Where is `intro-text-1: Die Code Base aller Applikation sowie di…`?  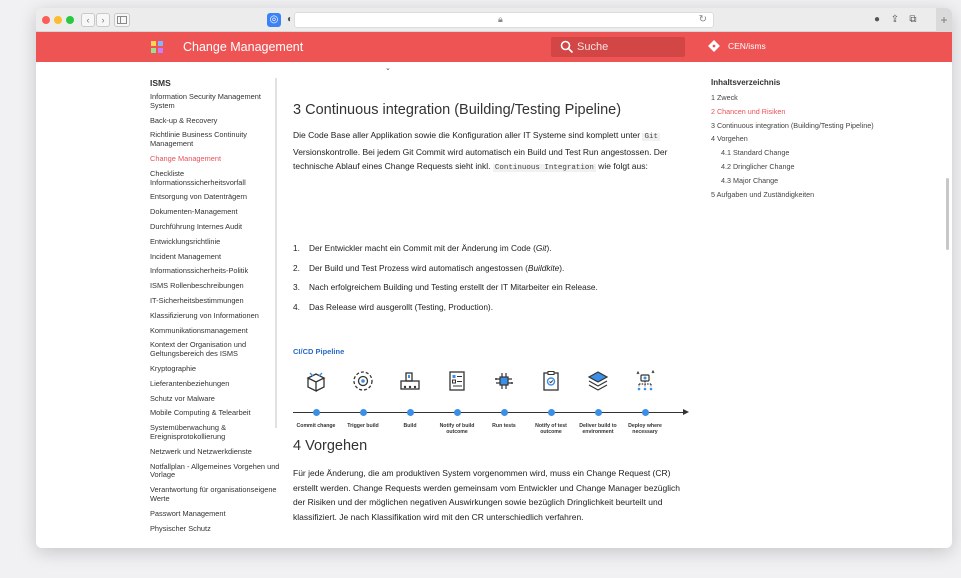
intro-text-1: Die Code Base aller Applikation sowie di… is located at coordinates (468, 135).